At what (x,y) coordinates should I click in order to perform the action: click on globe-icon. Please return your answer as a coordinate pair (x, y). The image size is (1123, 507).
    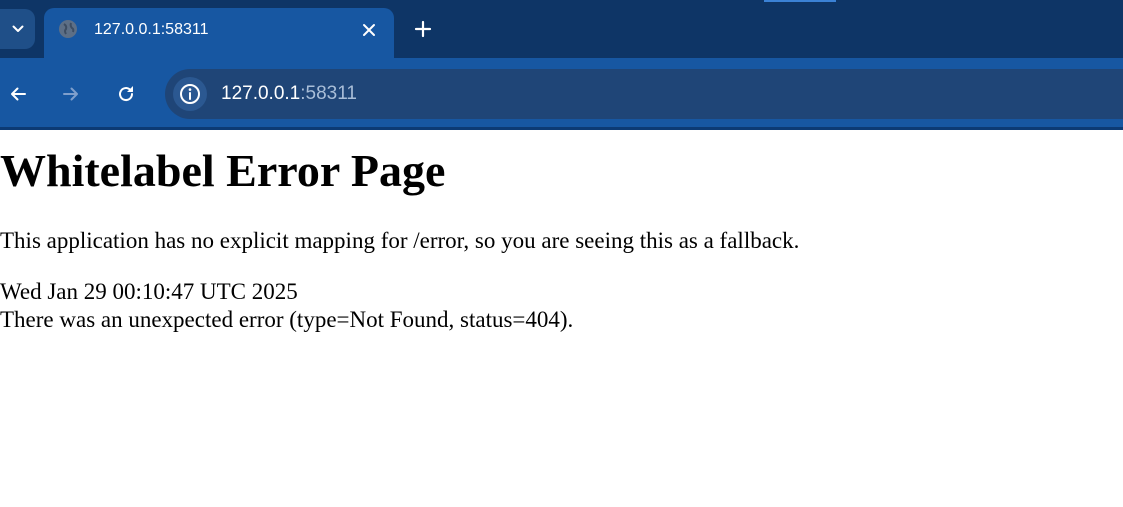
    Looking at the image, I should click on (68, 29).